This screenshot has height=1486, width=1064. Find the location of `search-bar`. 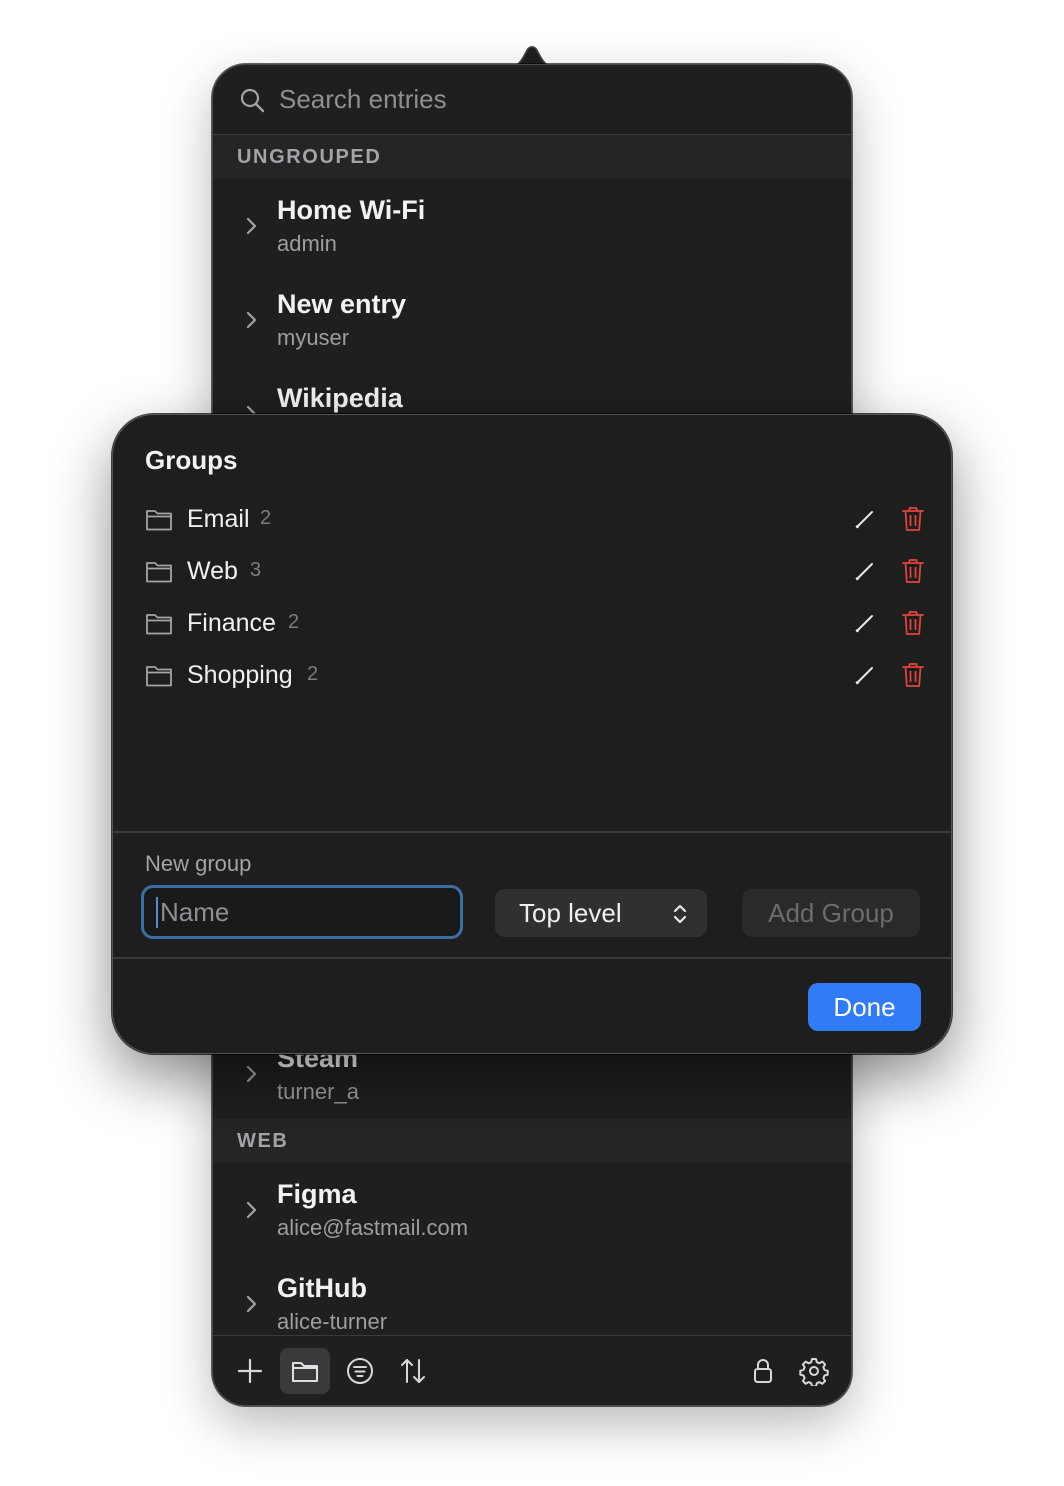

search-bar is located at coordinates (532, 100).